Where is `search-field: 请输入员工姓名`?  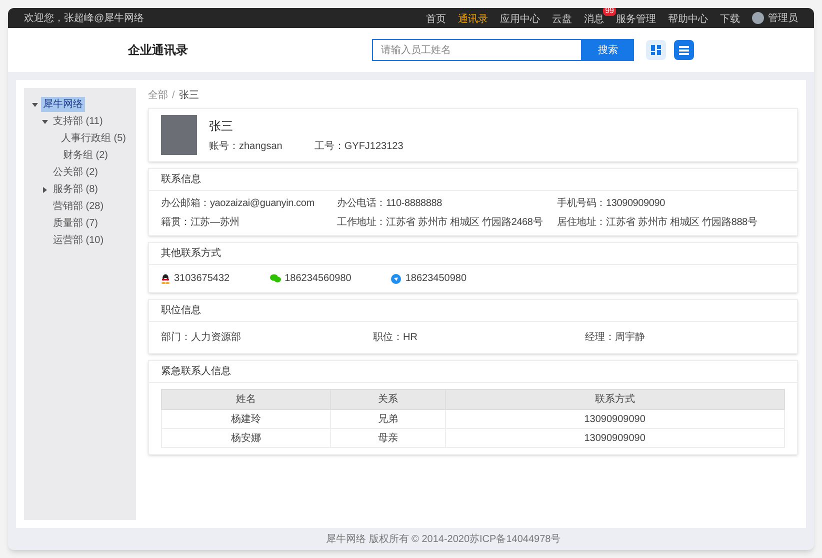 search-field: 请输入员工姓名 is located at coordinates (477, 50).